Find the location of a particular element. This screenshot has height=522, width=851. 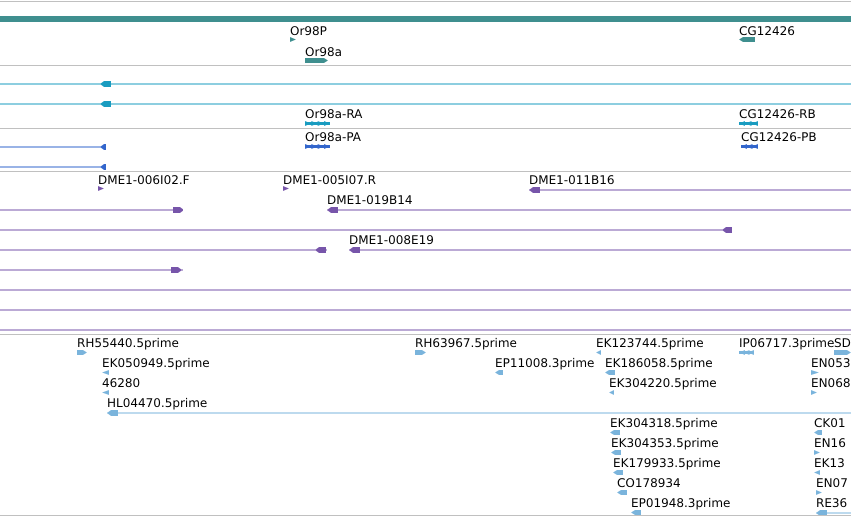

feature-label: EP11008.3prime is located at coordinates (544, 363).